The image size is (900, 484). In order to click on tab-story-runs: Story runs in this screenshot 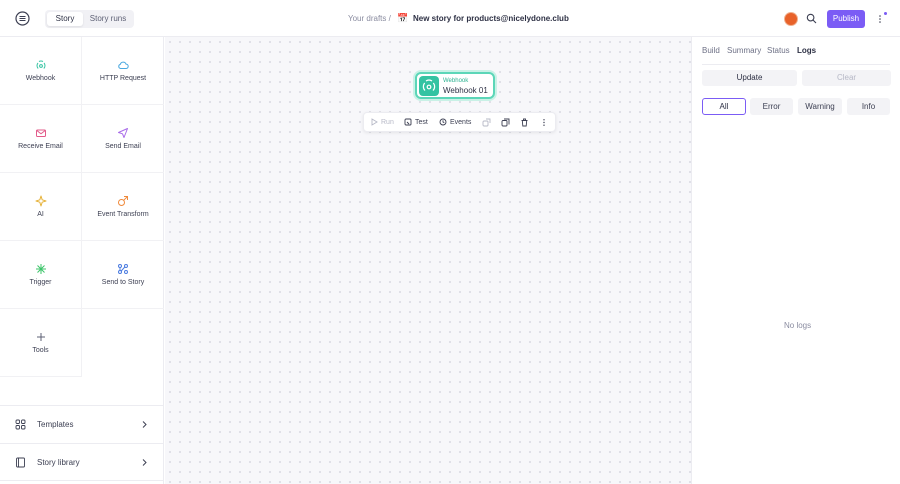, I will do `click(108, 19)`.